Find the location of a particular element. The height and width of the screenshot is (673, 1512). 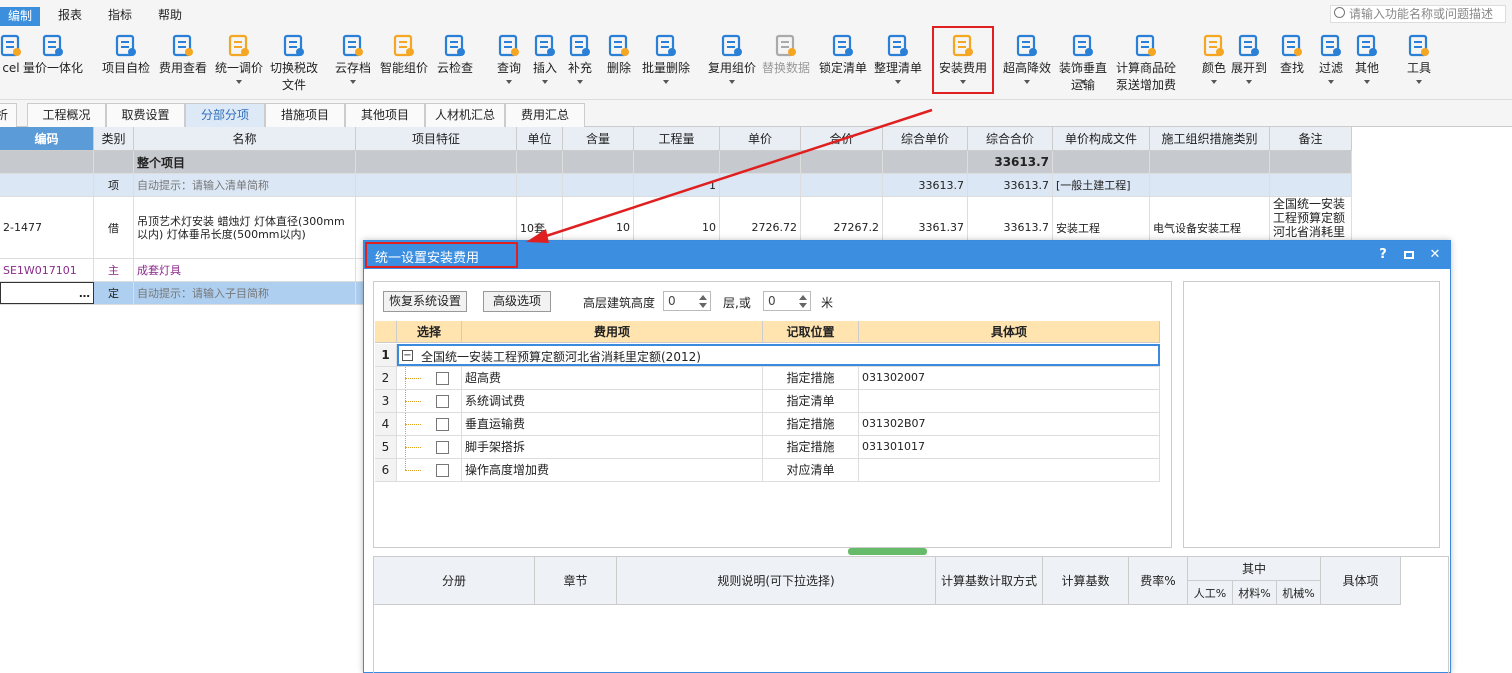

menu-index: 指标 is located at coordinates (120, 15).